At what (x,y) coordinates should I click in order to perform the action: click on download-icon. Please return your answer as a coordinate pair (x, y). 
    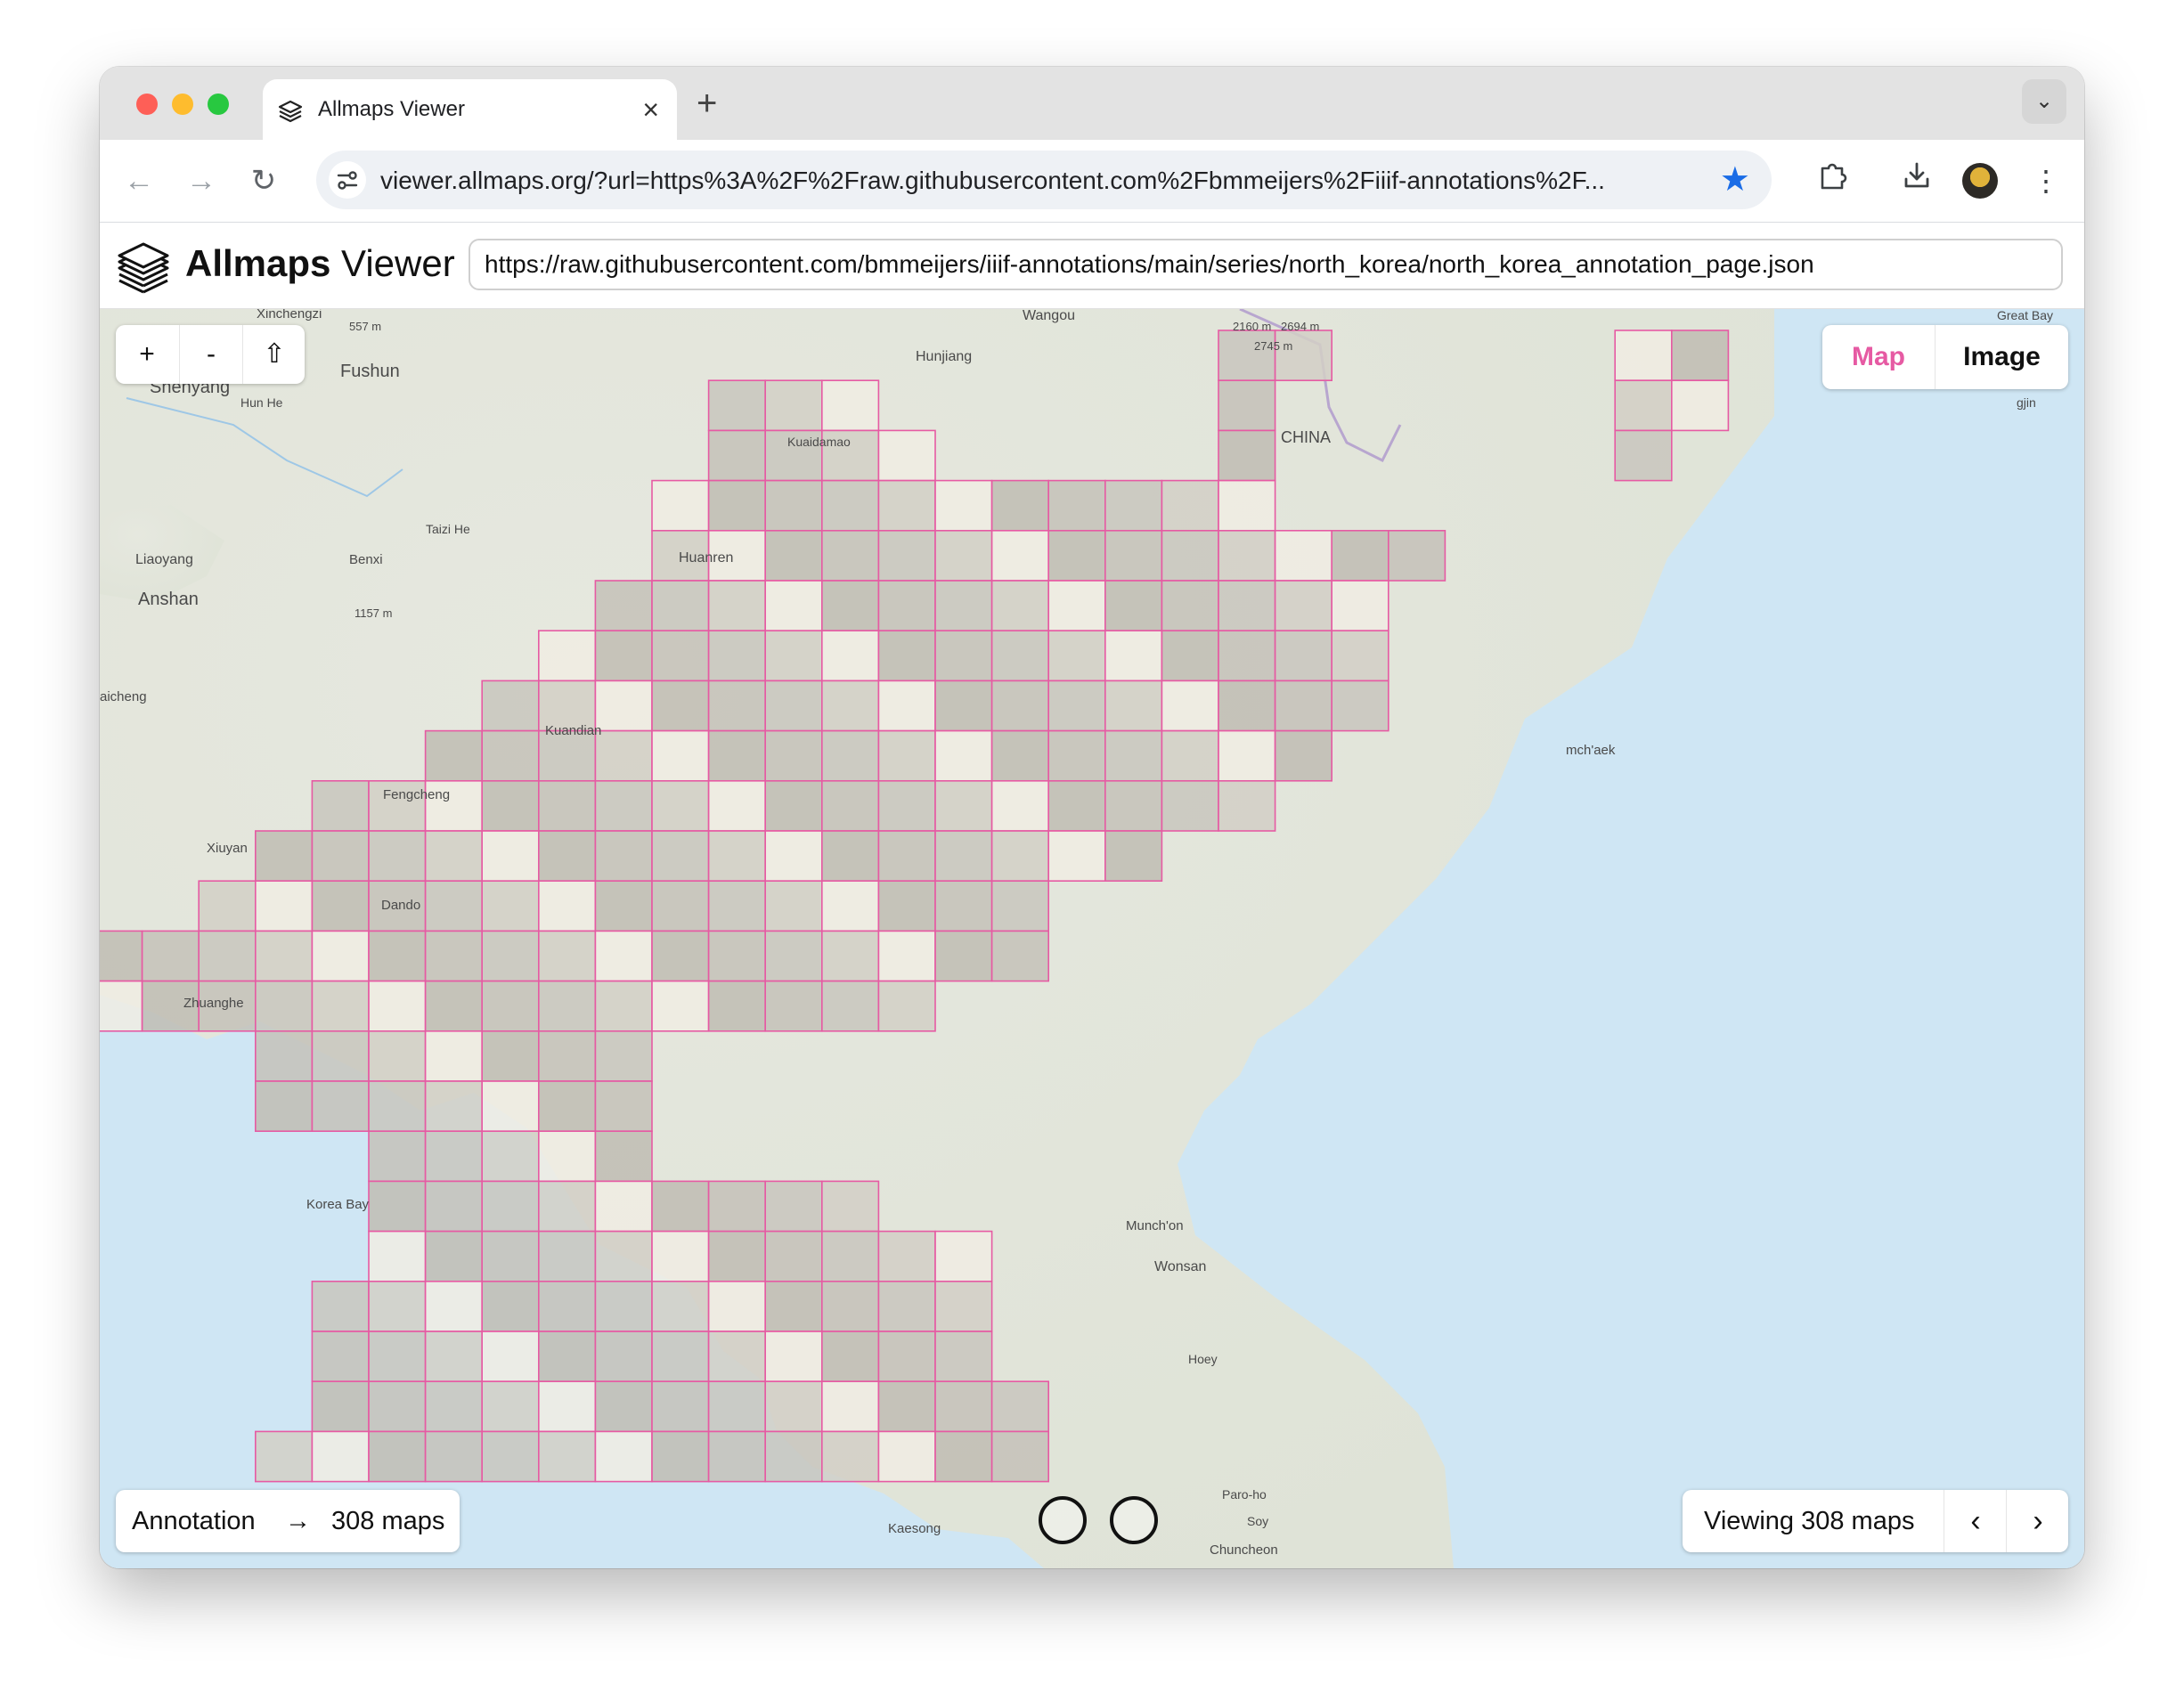
    Looking at the image, I should click on (1916, 180).